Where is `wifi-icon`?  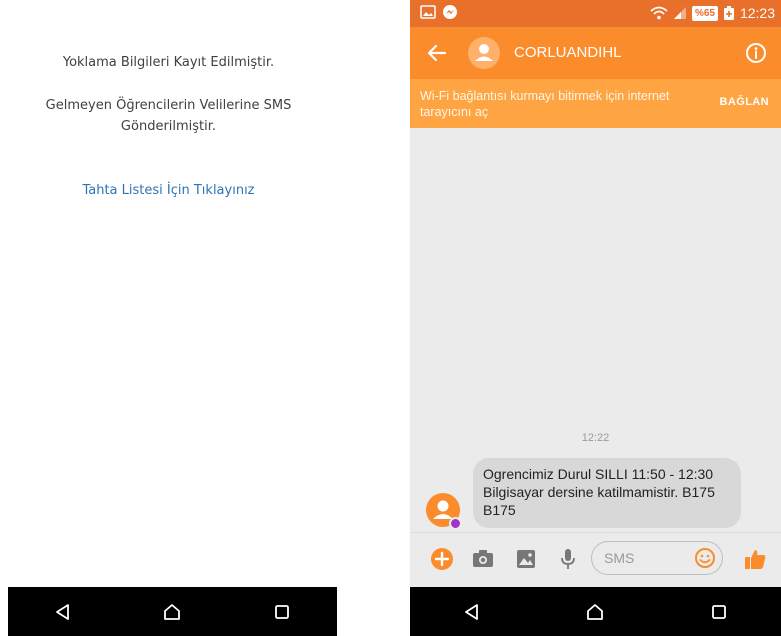 wifi-icon is located at coordinates (659, 13).